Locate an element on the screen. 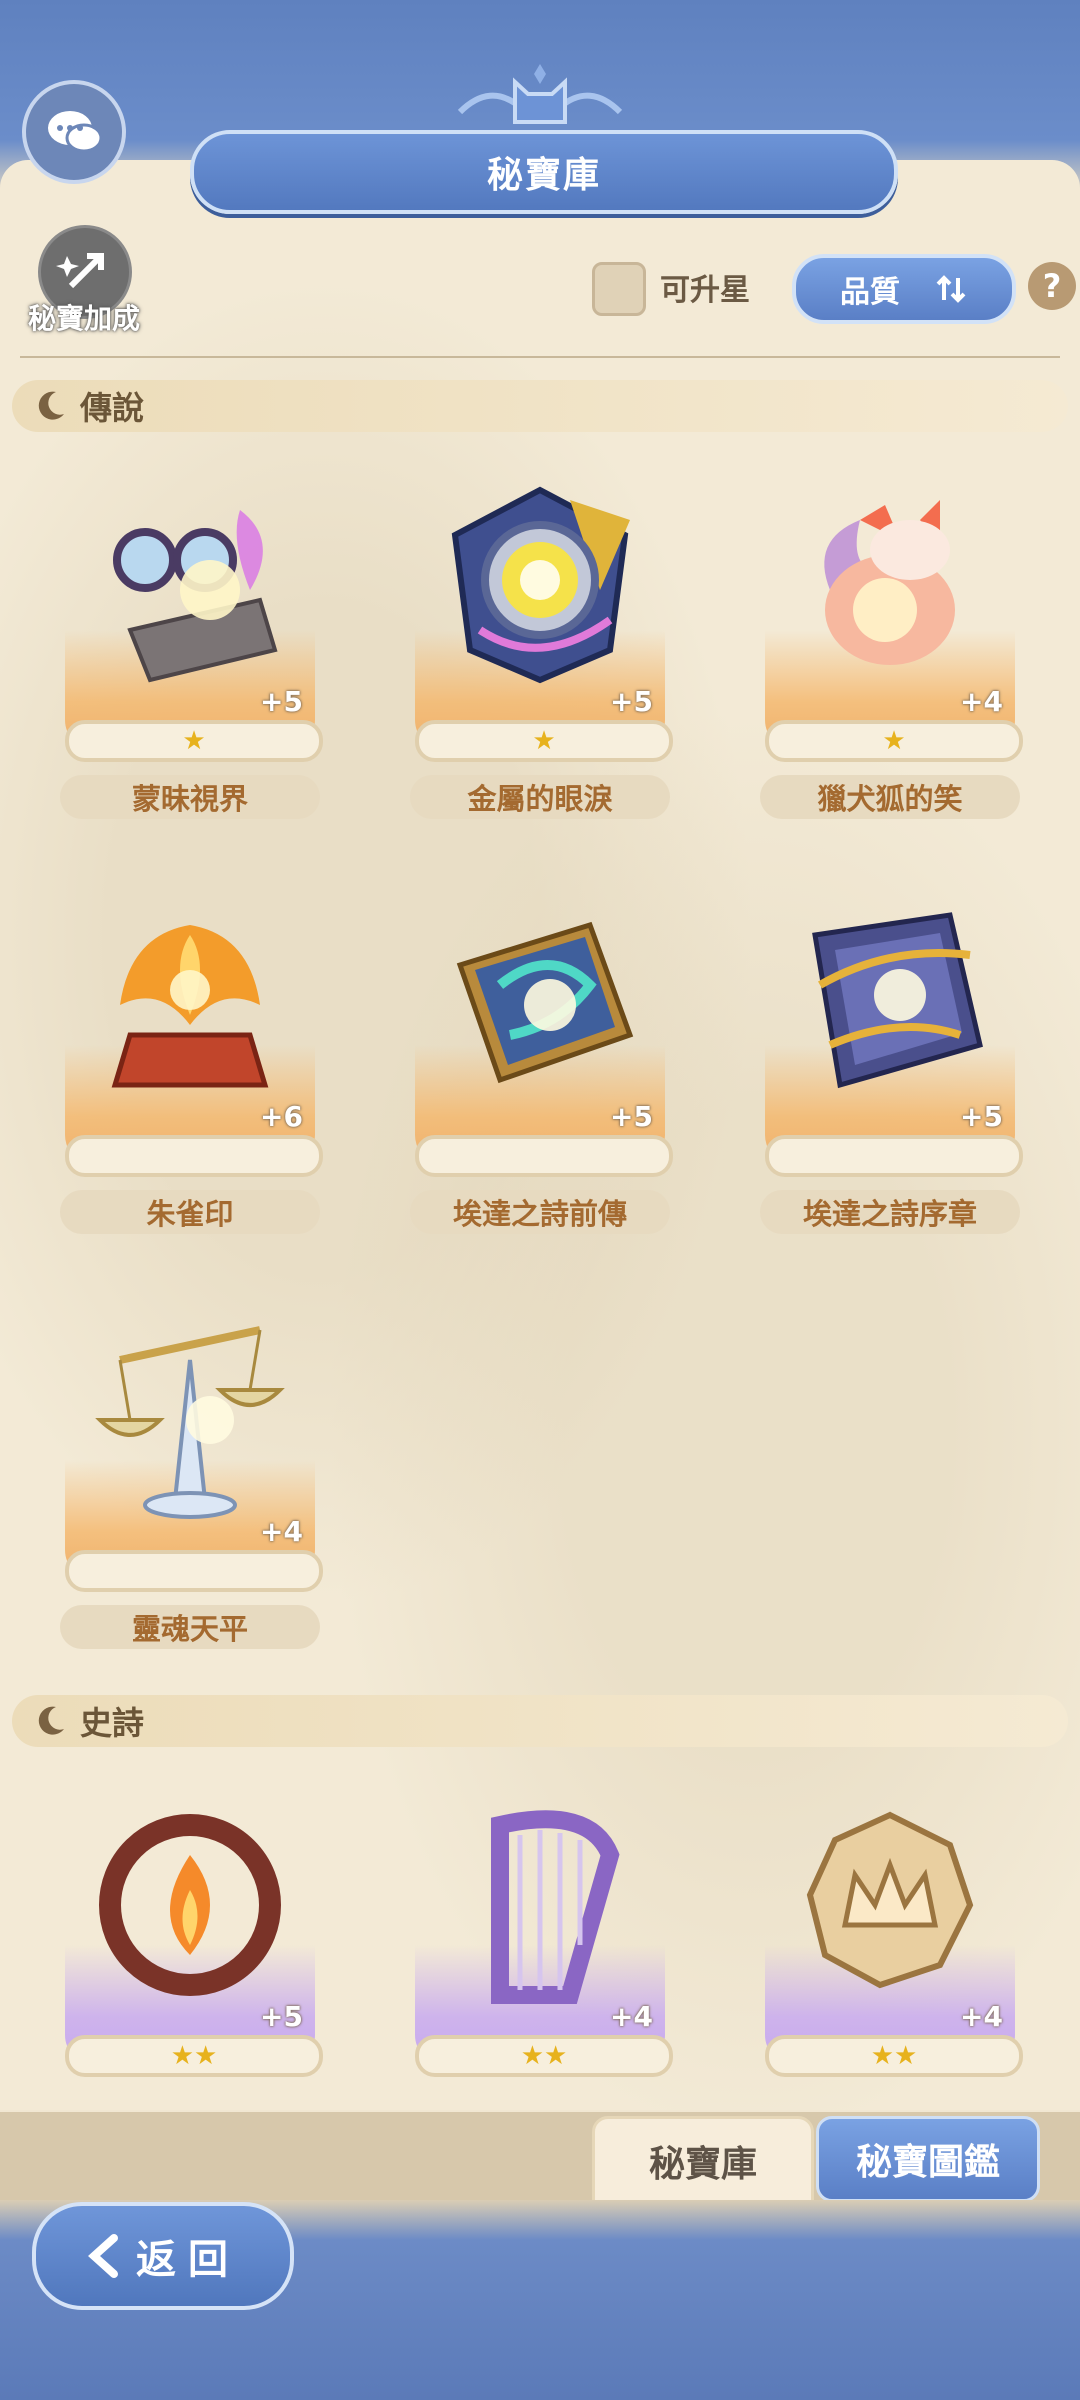 This screenshot has width=1080, height=2400. artifact-name: 金屬的眼淚 is located at coordinates (540, 797).